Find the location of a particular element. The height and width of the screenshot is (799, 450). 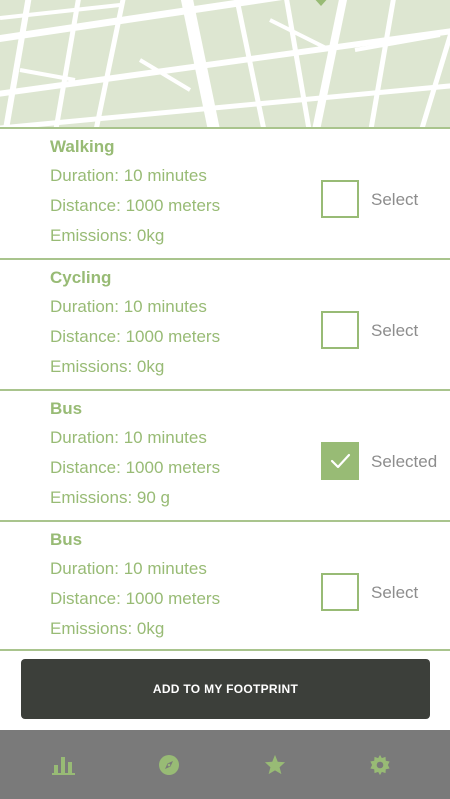

bottom-tab-bar is located at coordinates (225, 764).